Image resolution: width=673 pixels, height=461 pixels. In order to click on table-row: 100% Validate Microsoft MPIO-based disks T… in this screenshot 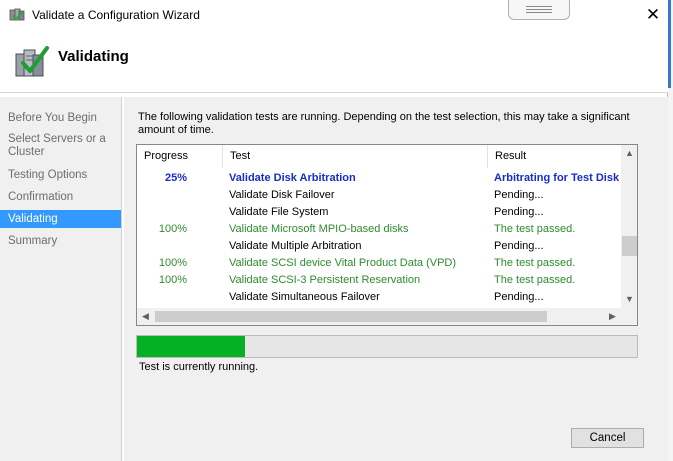, I will do `click(379, 229)`.